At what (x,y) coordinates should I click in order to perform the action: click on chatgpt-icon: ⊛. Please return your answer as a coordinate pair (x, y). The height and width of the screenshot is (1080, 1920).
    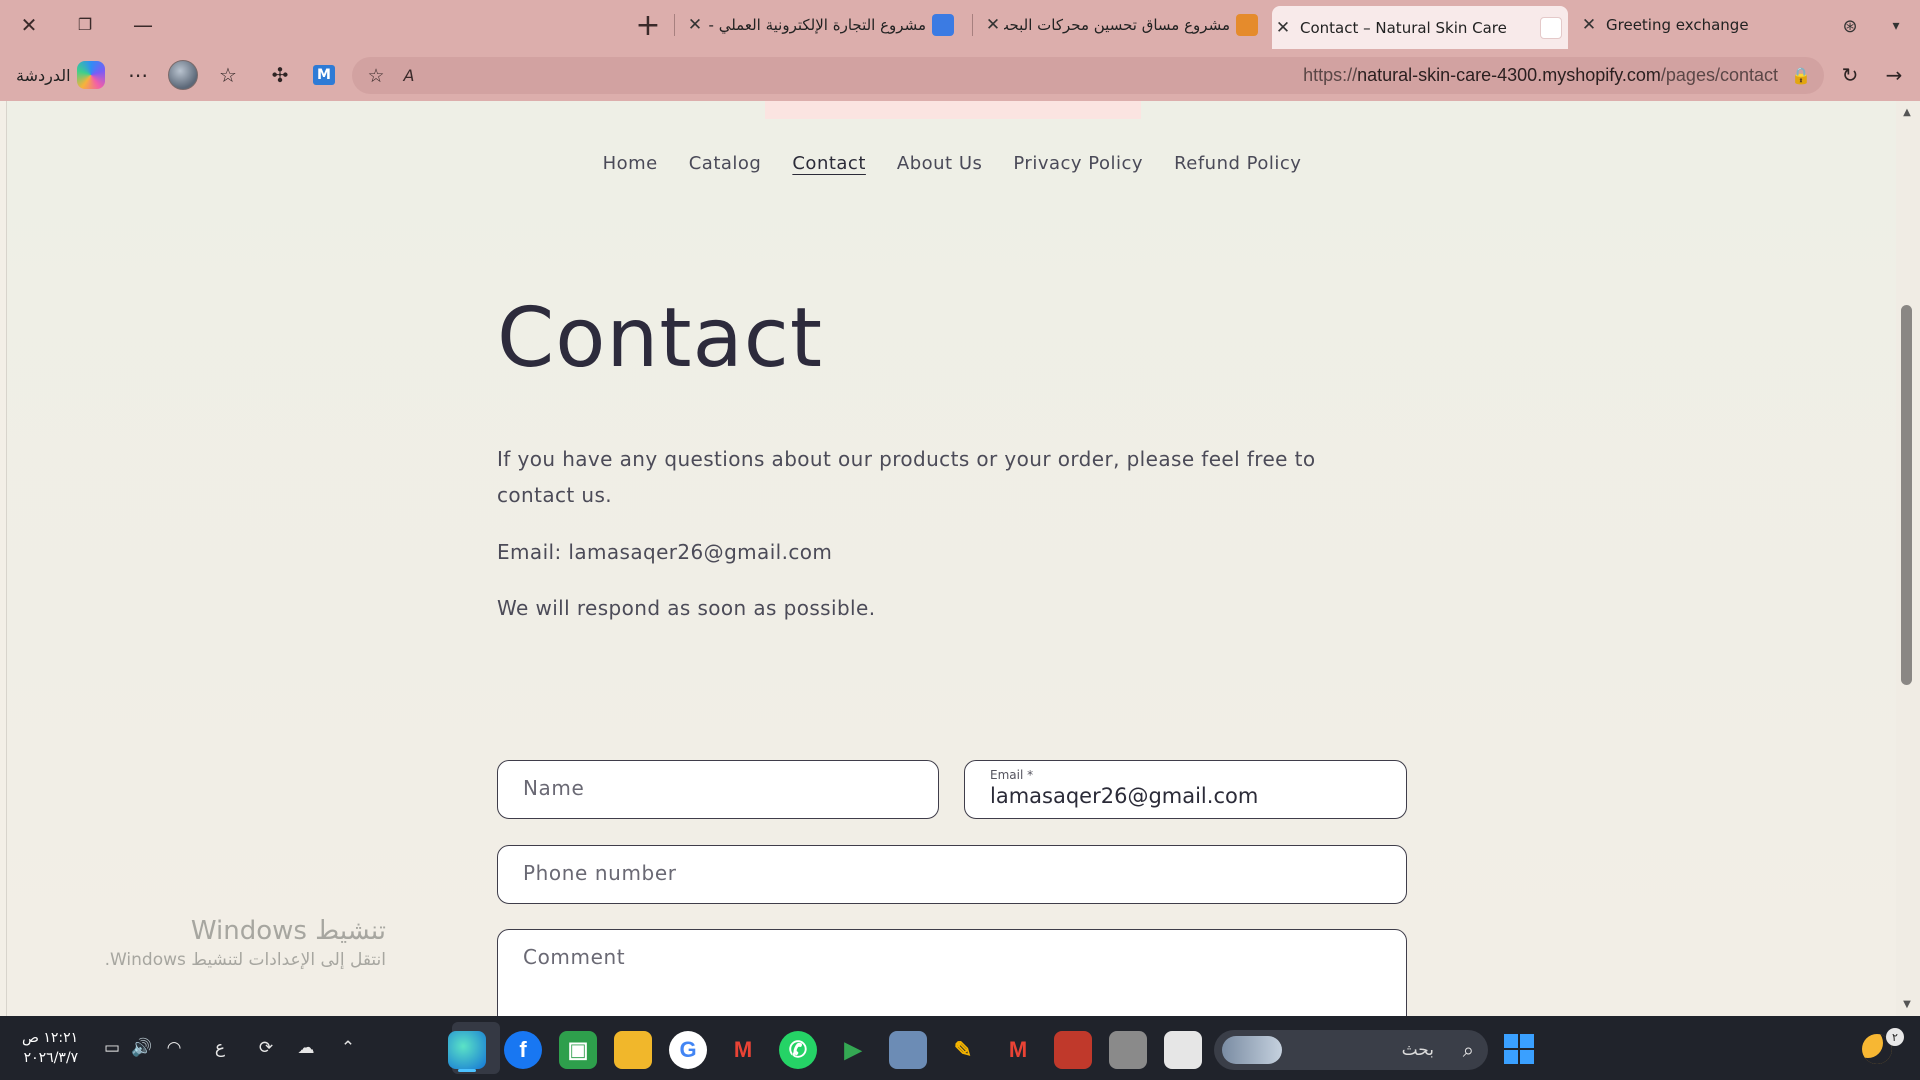
    Looking at the image, I should click on (1850, 26).